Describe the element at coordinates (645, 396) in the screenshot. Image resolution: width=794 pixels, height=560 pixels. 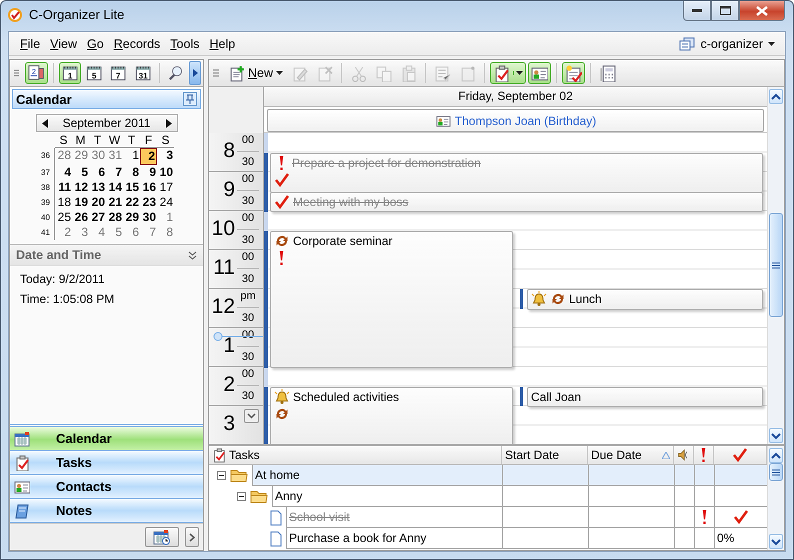
I see `event-card: Call Joan` at that location.